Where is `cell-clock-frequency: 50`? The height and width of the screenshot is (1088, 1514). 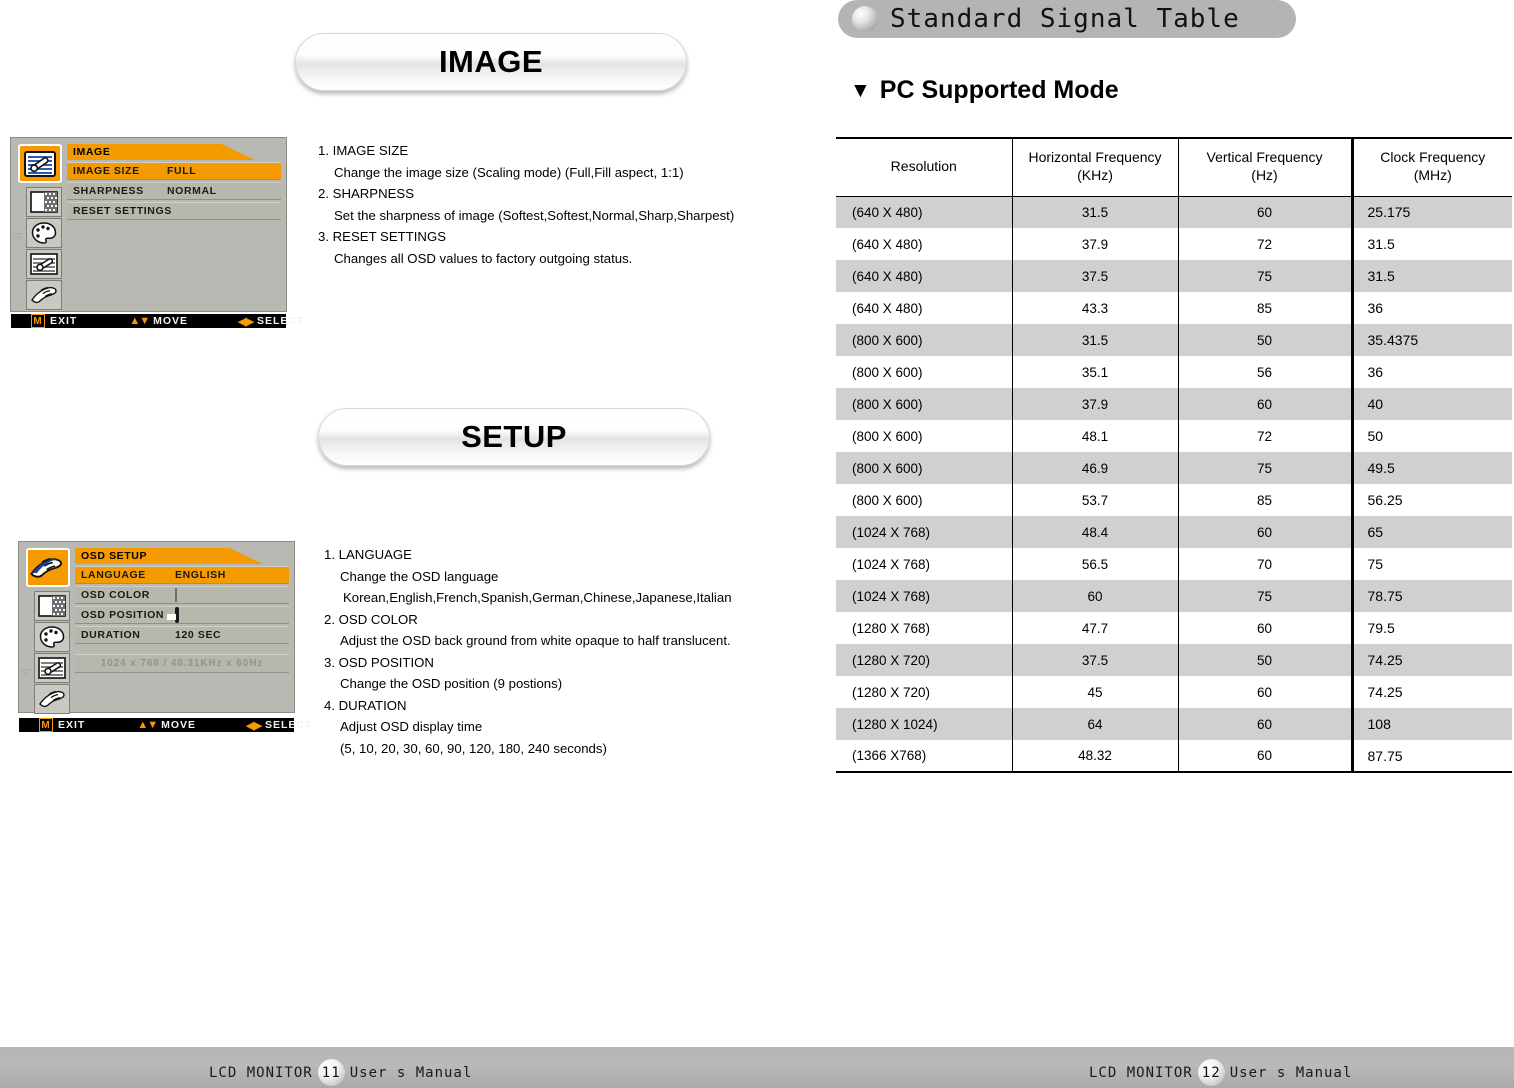
cell-clock-frequency: 50 is located at coordinates (1431, 436).